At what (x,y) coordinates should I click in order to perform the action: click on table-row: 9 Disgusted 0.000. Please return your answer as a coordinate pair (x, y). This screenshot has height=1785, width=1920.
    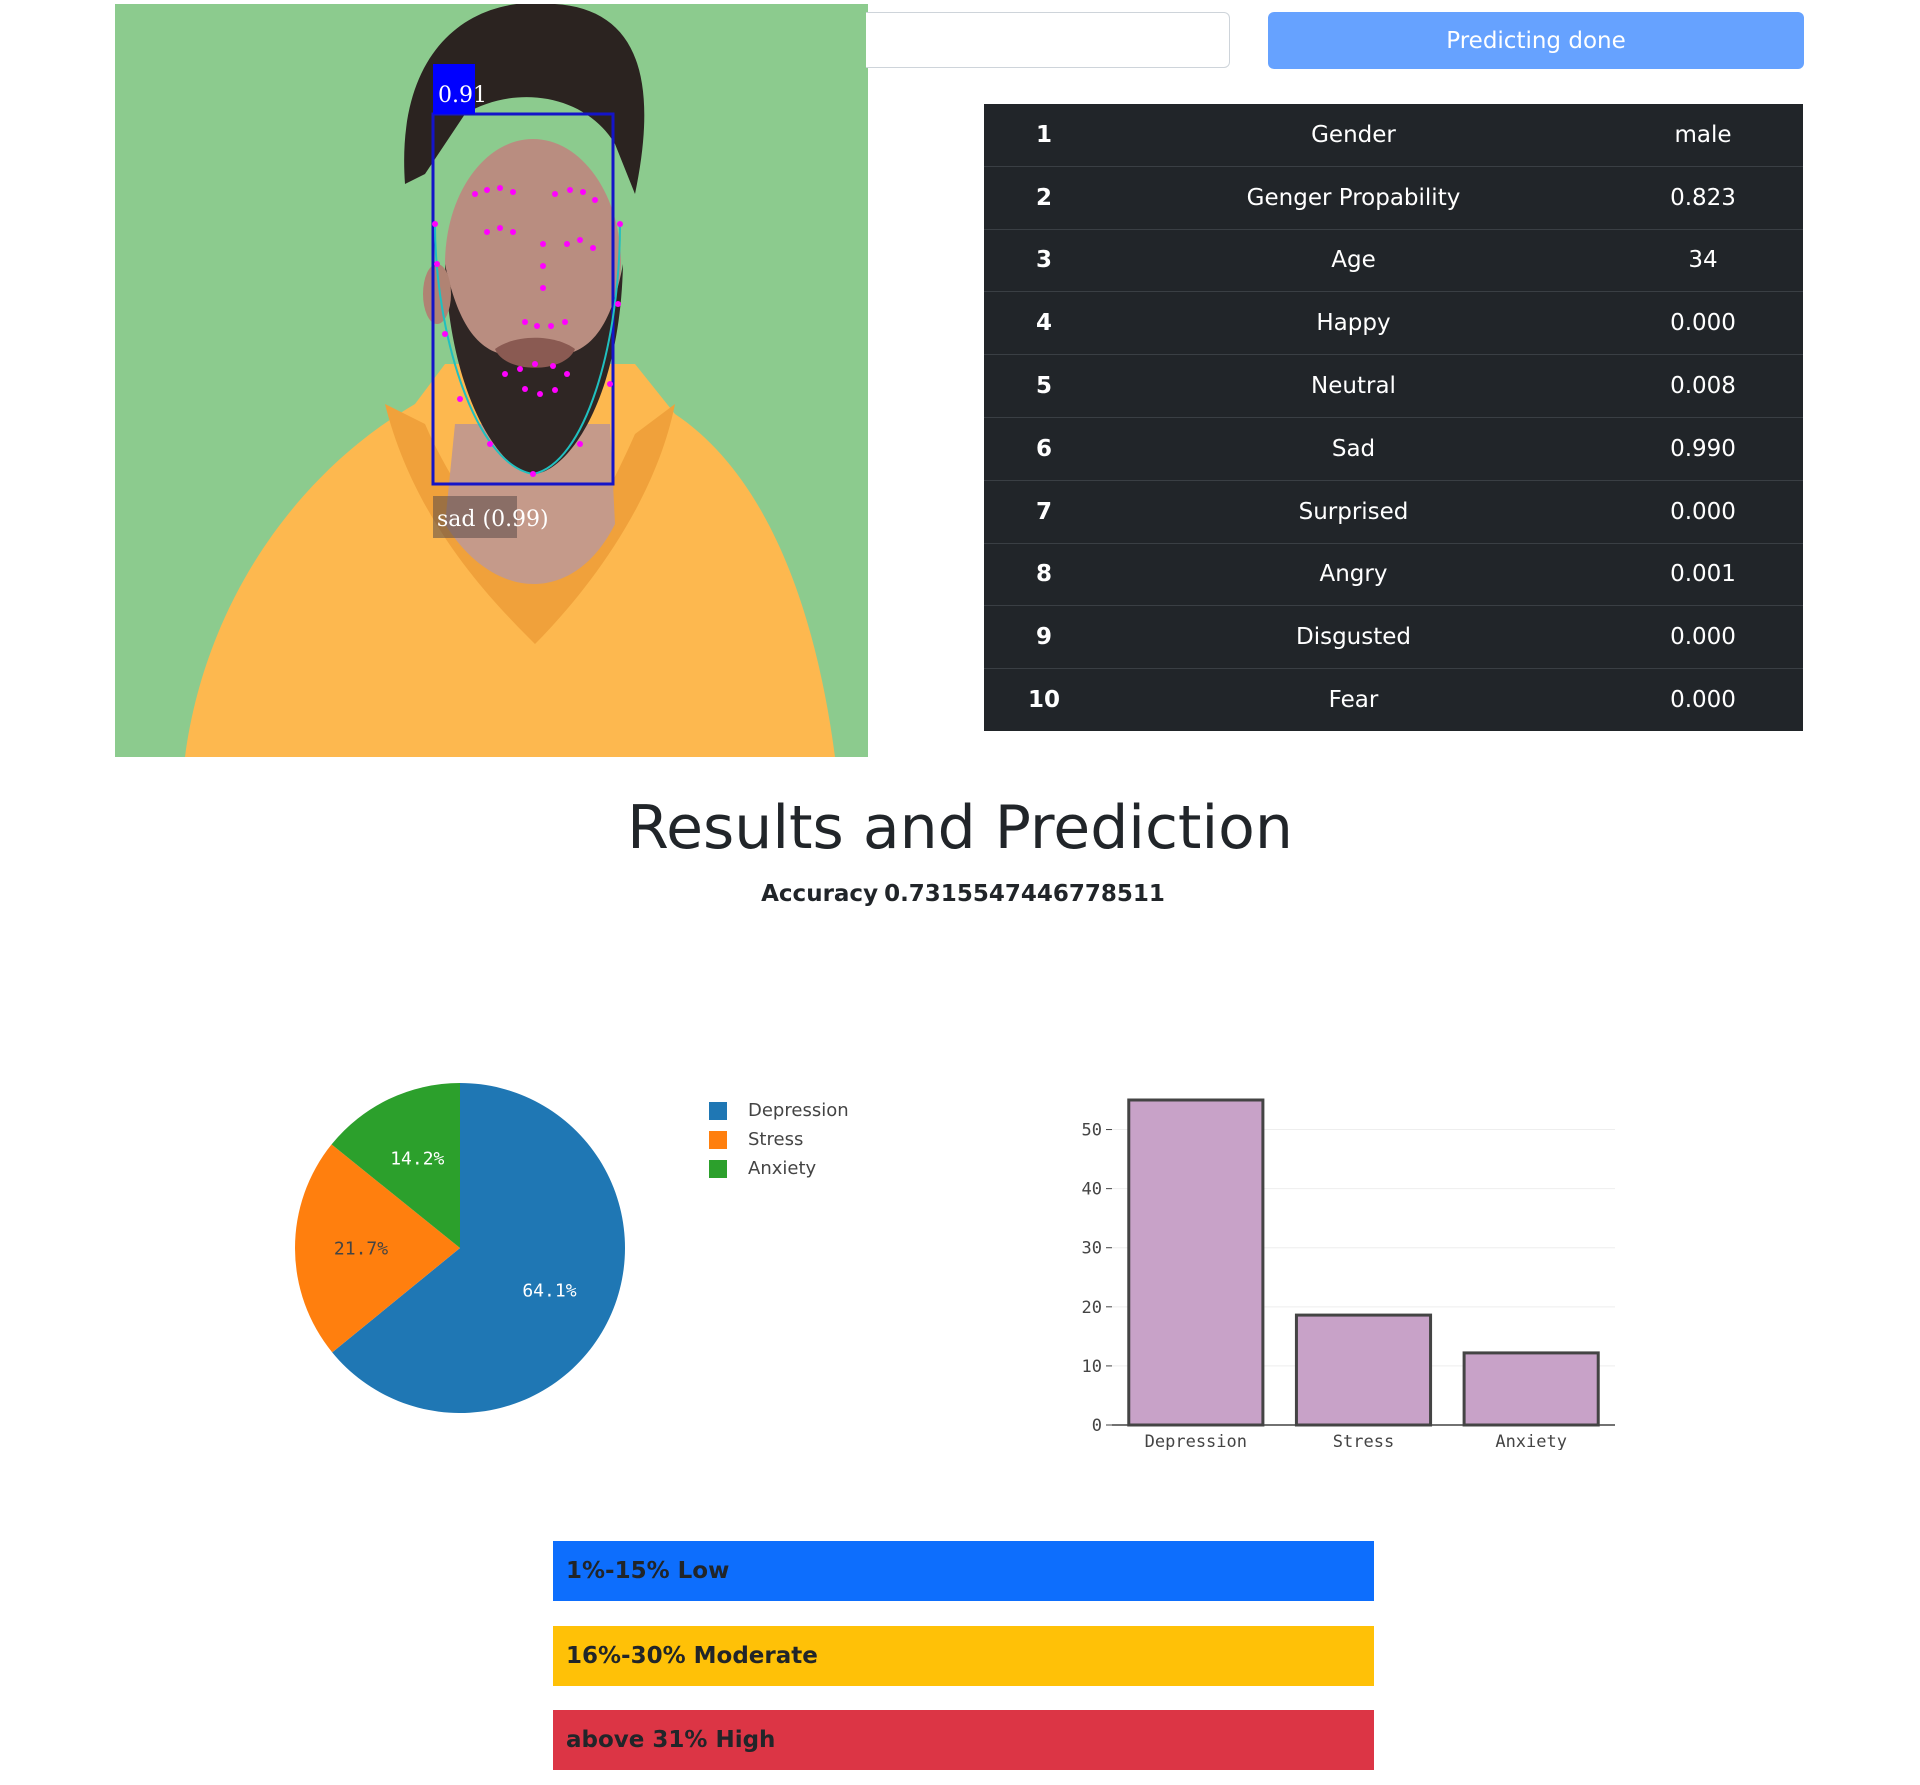
    Looking at the image, I should click on (1393, 638).